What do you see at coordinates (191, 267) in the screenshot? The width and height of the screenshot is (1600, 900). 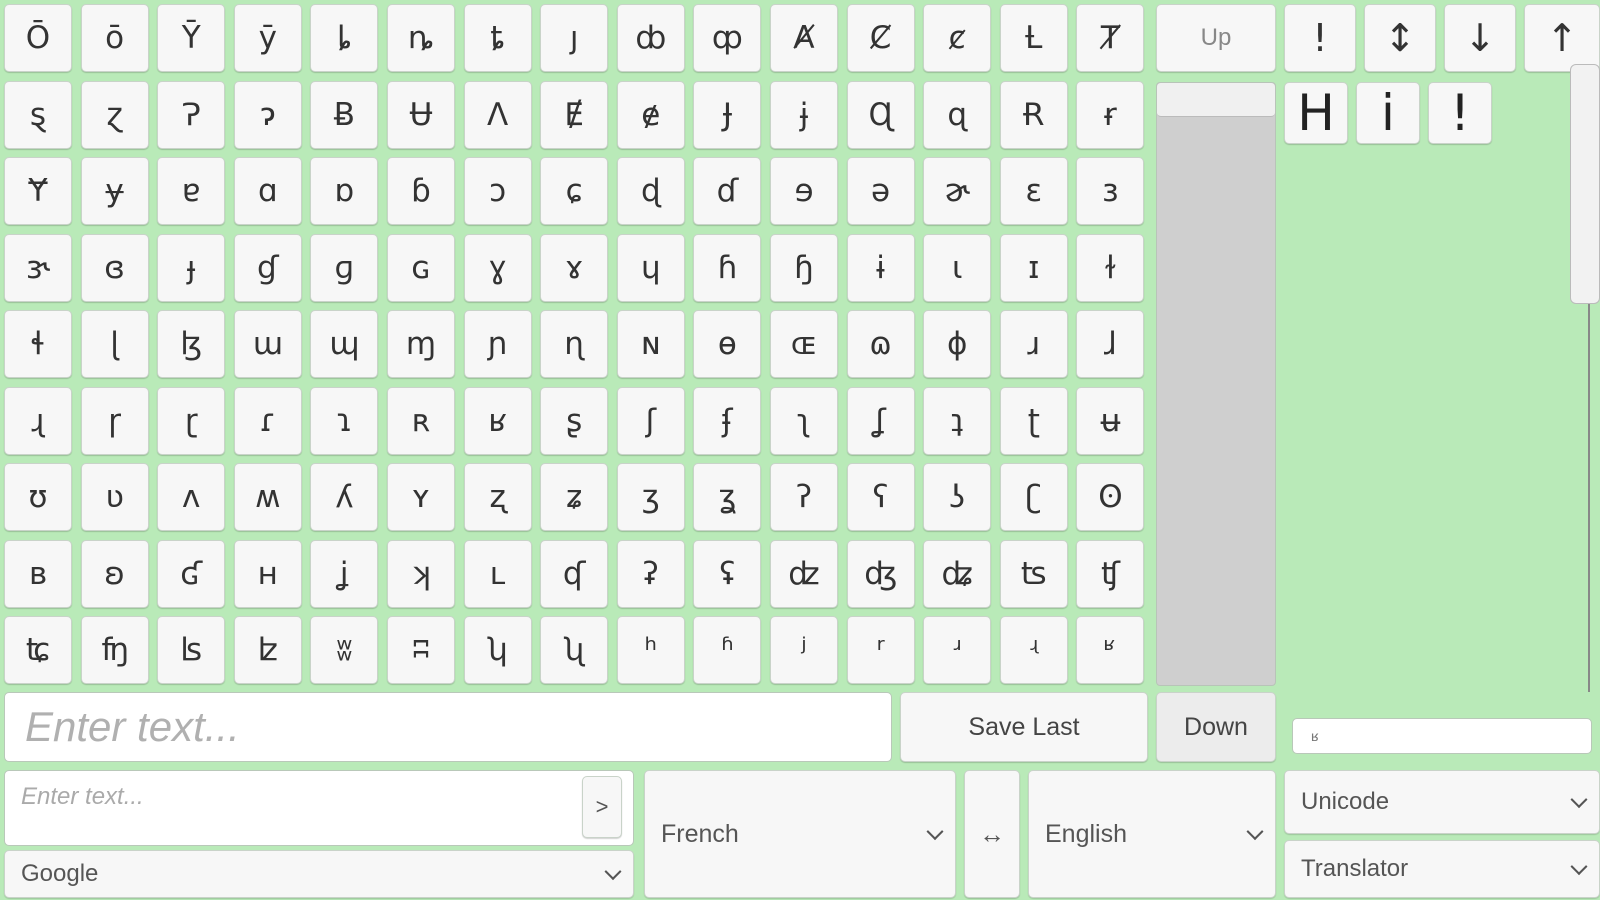 I see `char-key: ɟ` at bounding box center [191, 267].